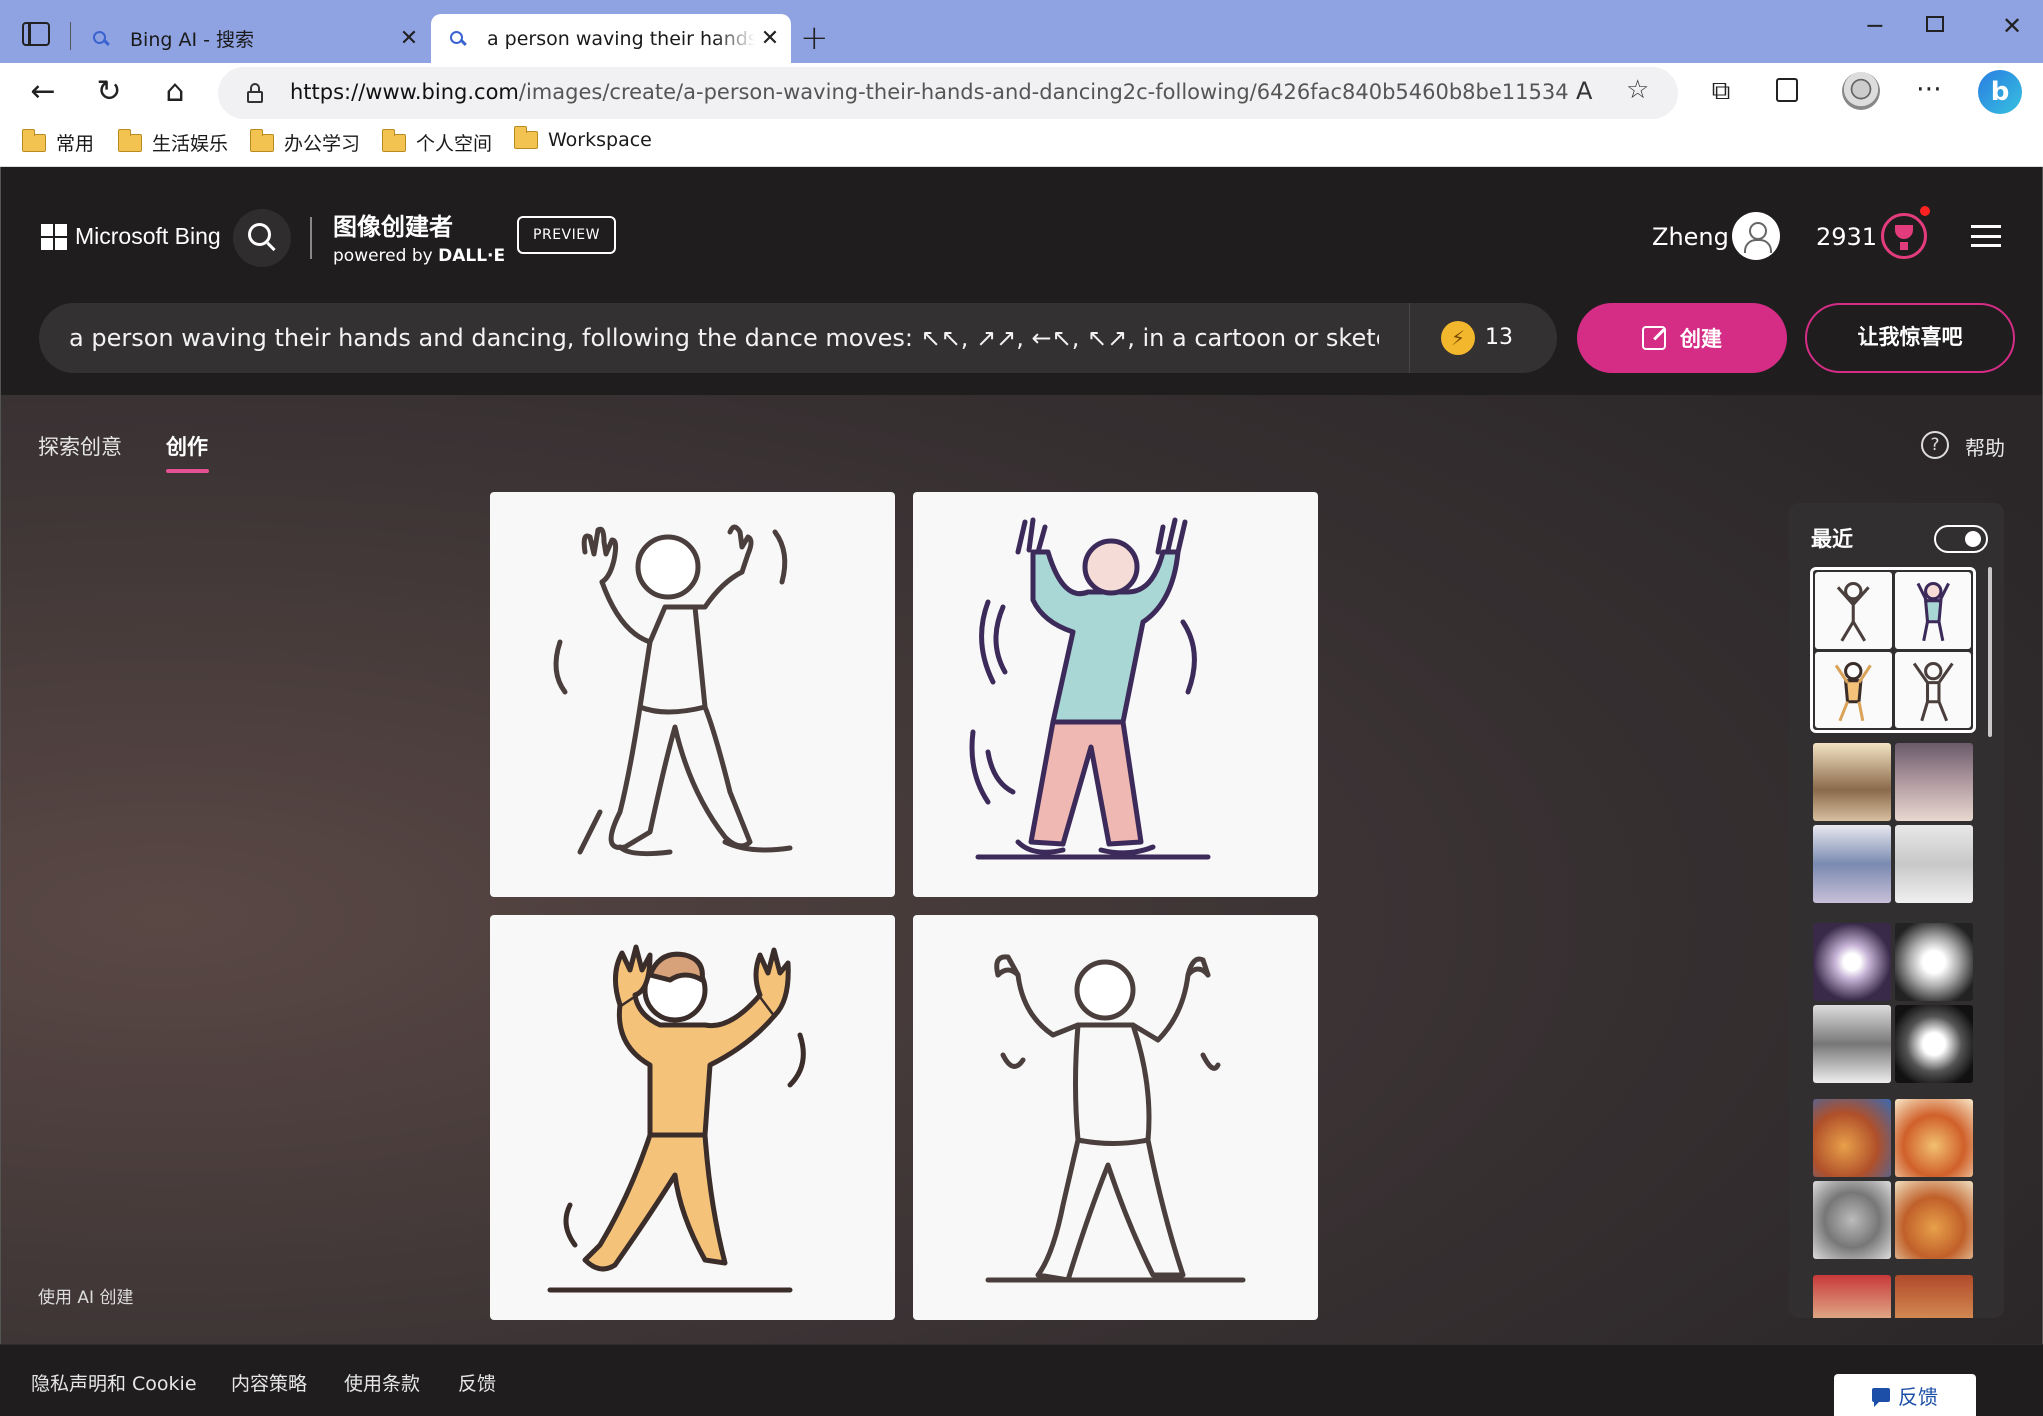  What do you see at coordinates (304, 142) in the screenshot?
I see `bookmark-folder: 办公学习` at bounding box center [304, 142].